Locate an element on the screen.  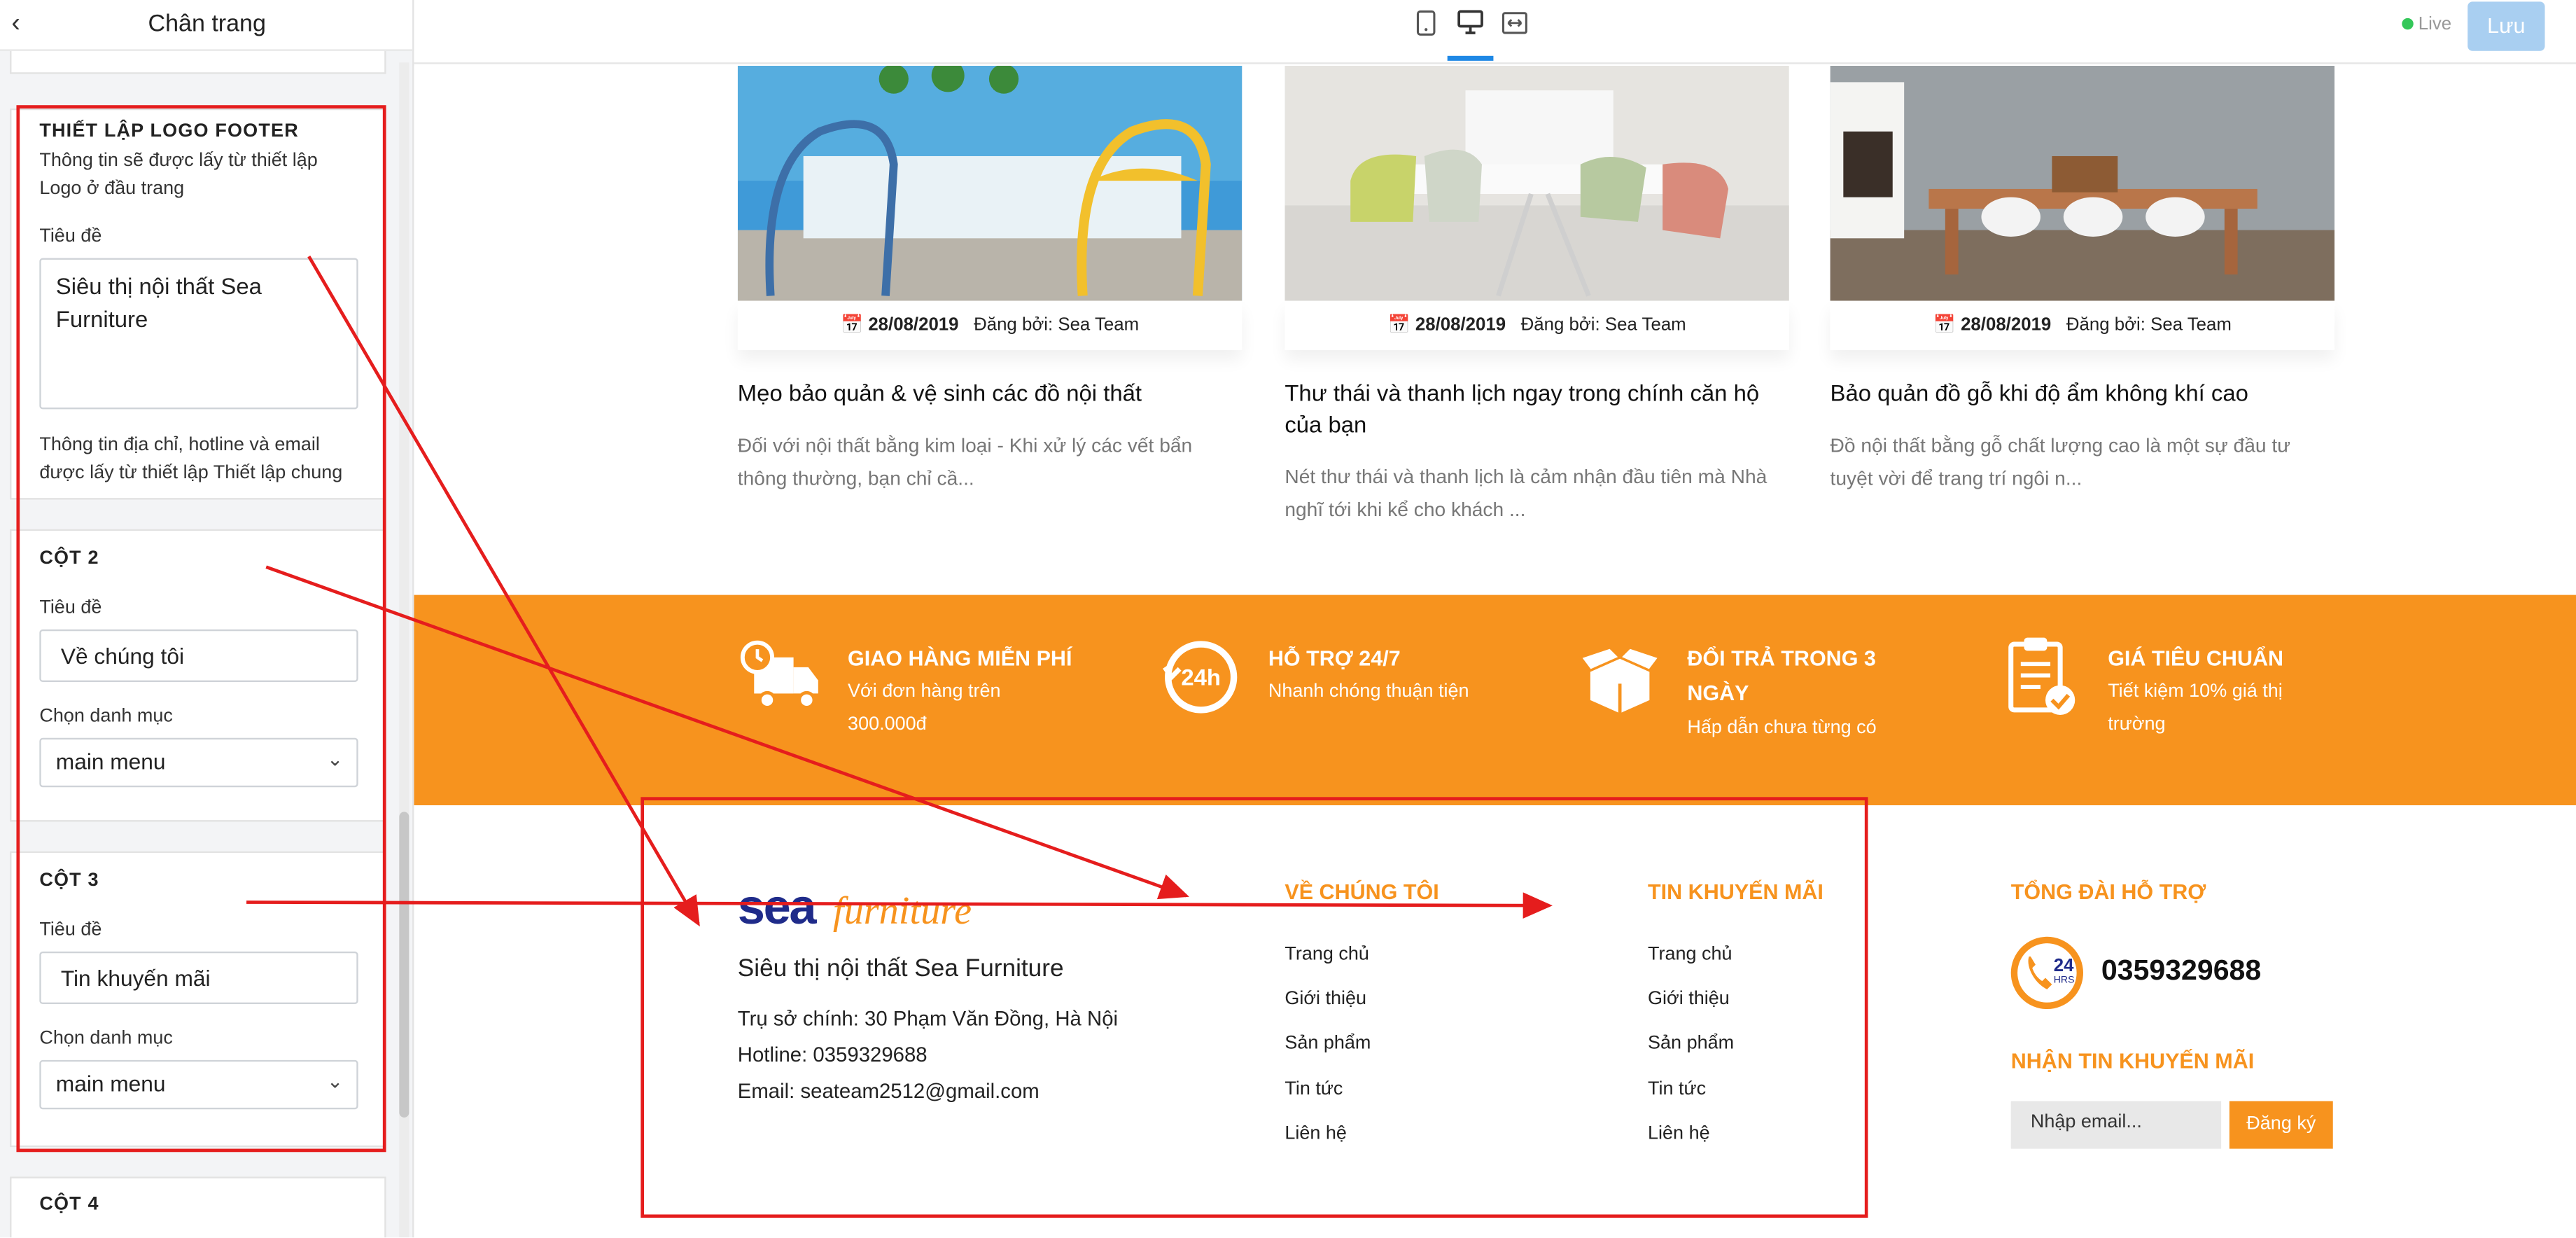
column-2-category-label: Chọn danh mục is located at coordinates (106, 717).